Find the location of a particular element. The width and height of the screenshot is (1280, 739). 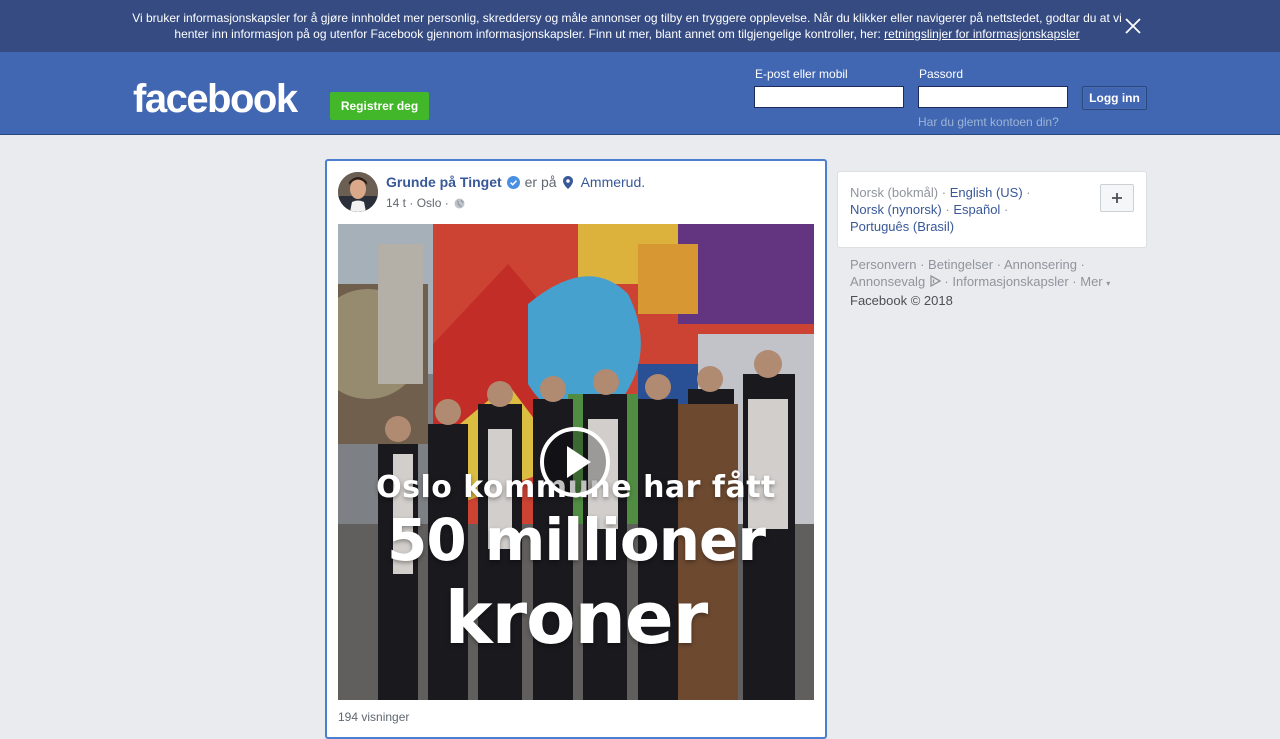

plus-icon is located at coordinates (1117, 198).